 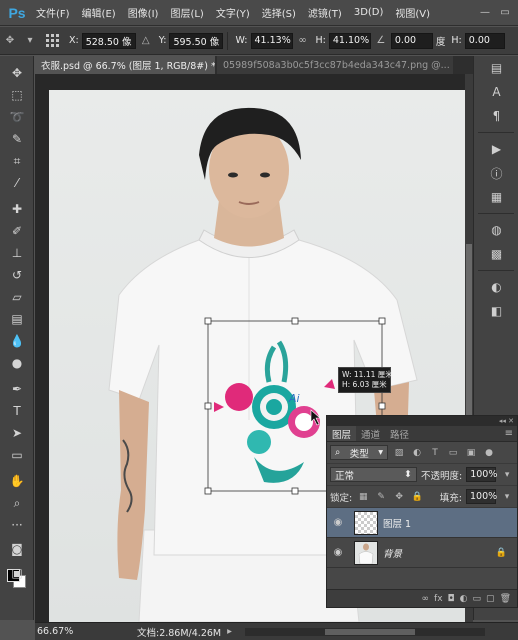 I want to click on hand-tool-icon: ✋, so click(x=17, y=481).